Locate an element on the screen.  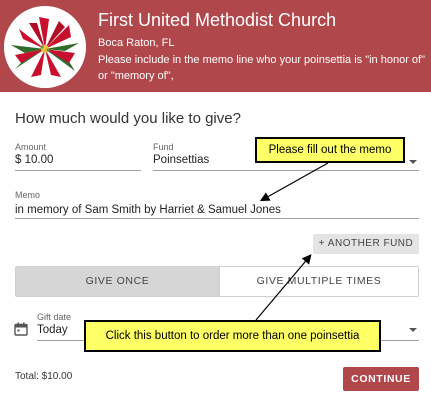
amount-label: Amount is located at coordinates (31, 147).